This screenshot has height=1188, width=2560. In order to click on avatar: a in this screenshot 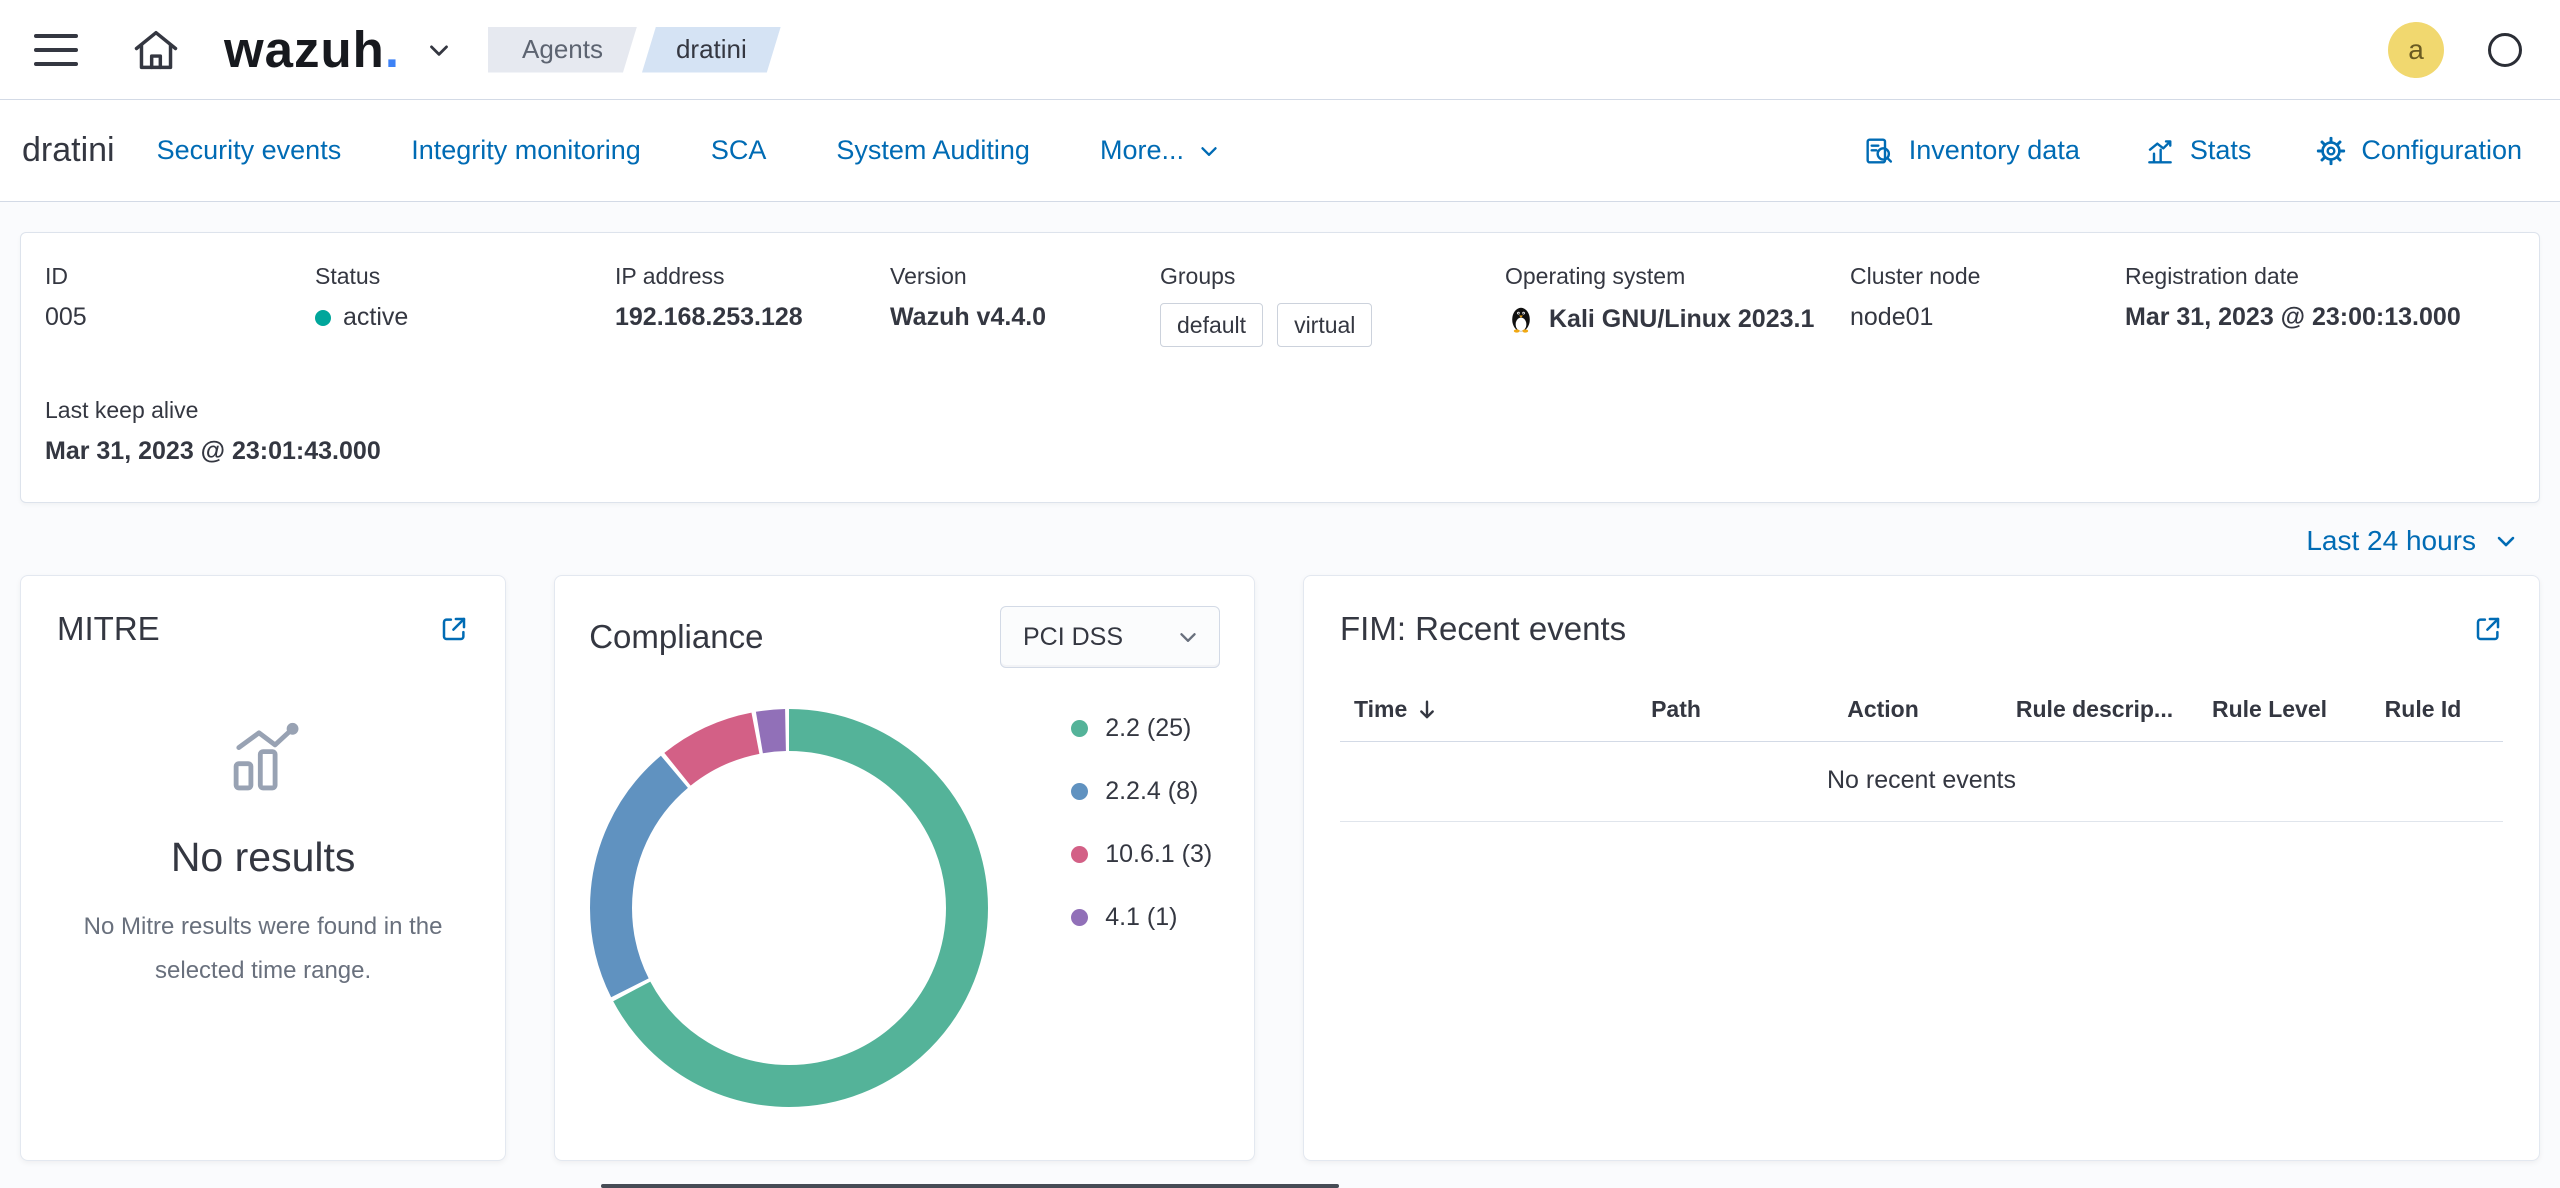, I will do `click(2416, 49)`.